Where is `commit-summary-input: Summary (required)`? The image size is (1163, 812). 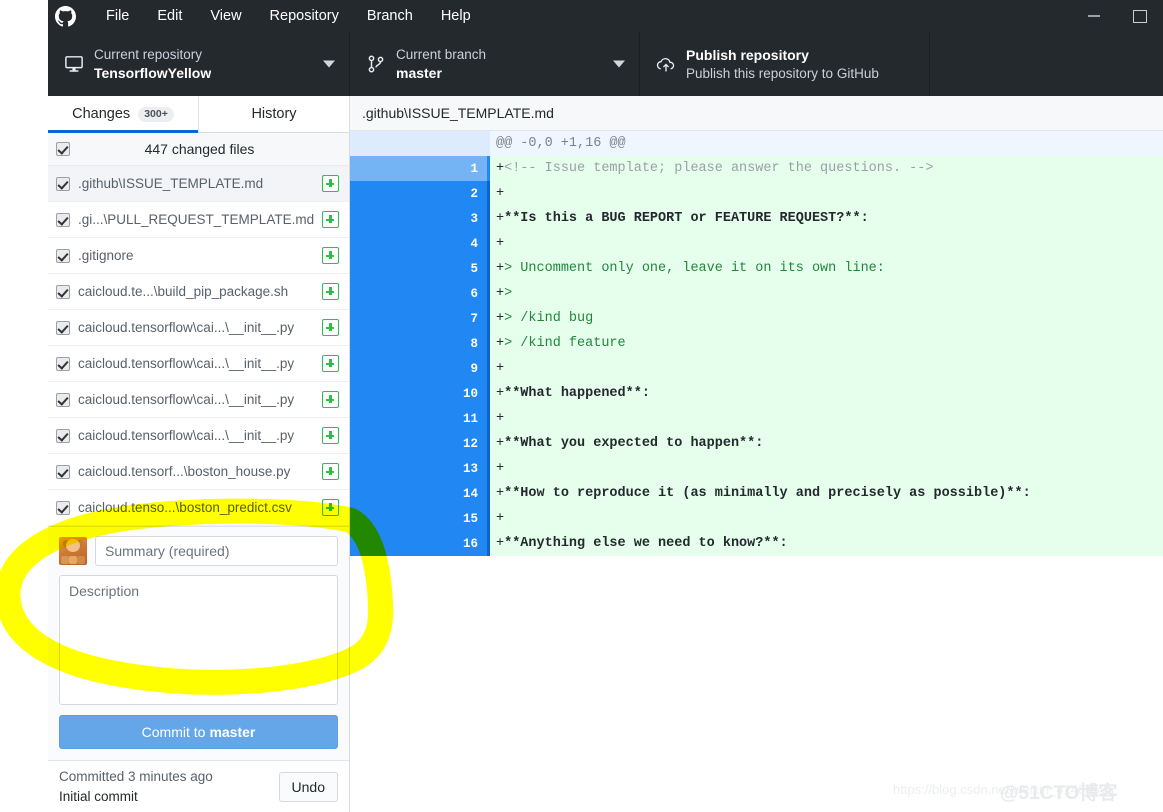
commit-summary-input: Summary (required) is located at coordinates (216, 551).